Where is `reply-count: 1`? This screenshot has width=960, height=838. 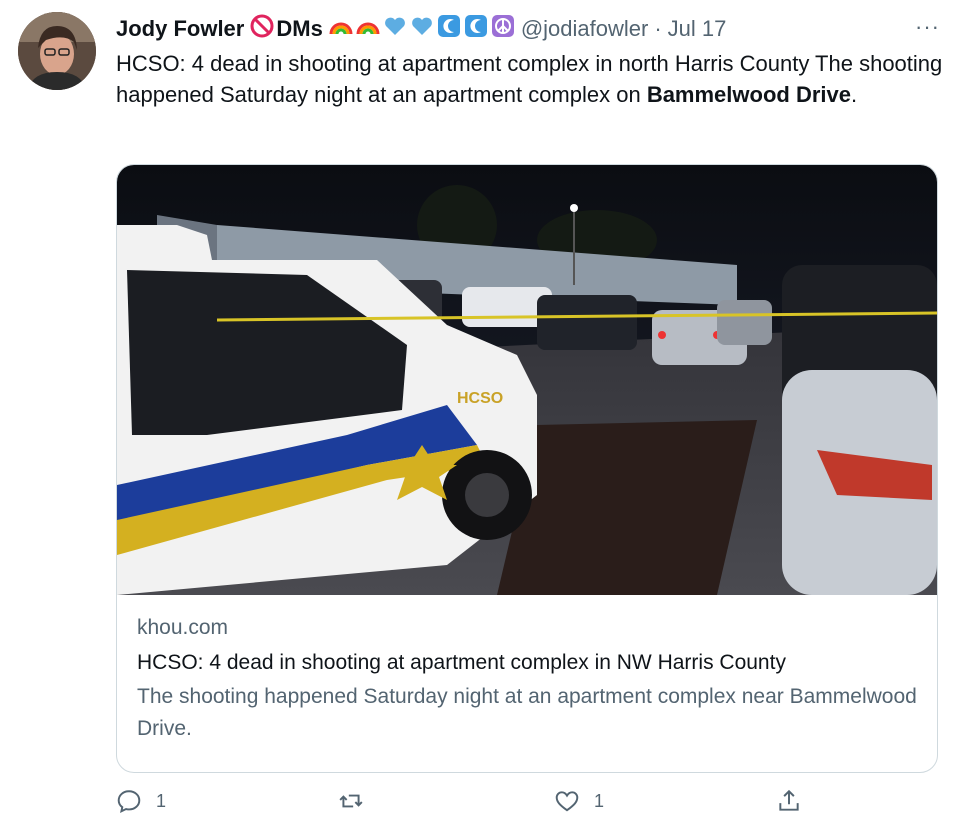
reply-count: 1 is located at coordinates (161, 800).